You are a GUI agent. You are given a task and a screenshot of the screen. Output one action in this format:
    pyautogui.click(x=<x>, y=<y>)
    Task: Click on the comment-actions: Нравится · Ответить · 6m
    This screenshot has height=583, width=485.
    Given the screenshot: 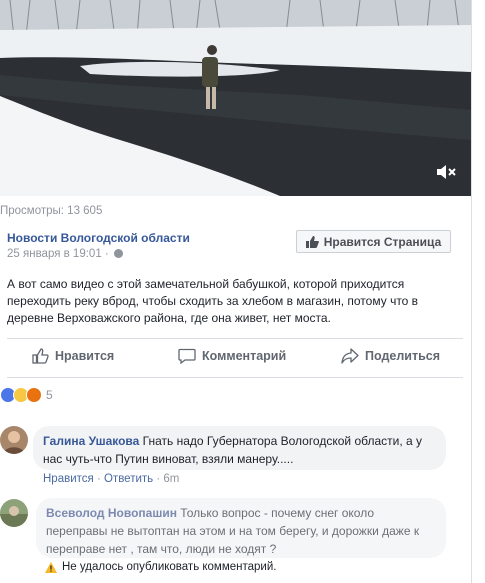 What is the action you would take?
    pyautogui.click(x=111, y=479)
    